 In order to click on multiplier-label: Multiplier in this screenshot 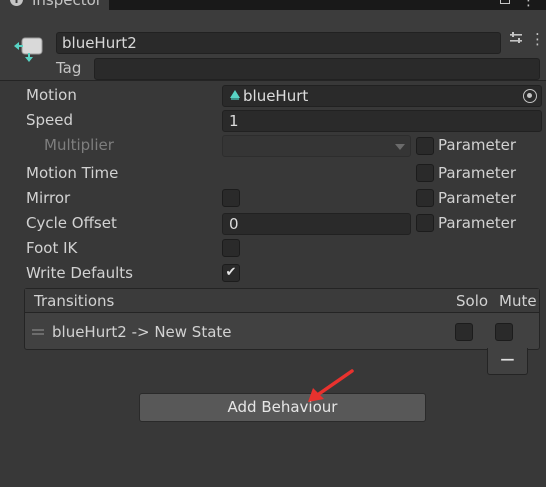, I will do `click(79, 145)`.